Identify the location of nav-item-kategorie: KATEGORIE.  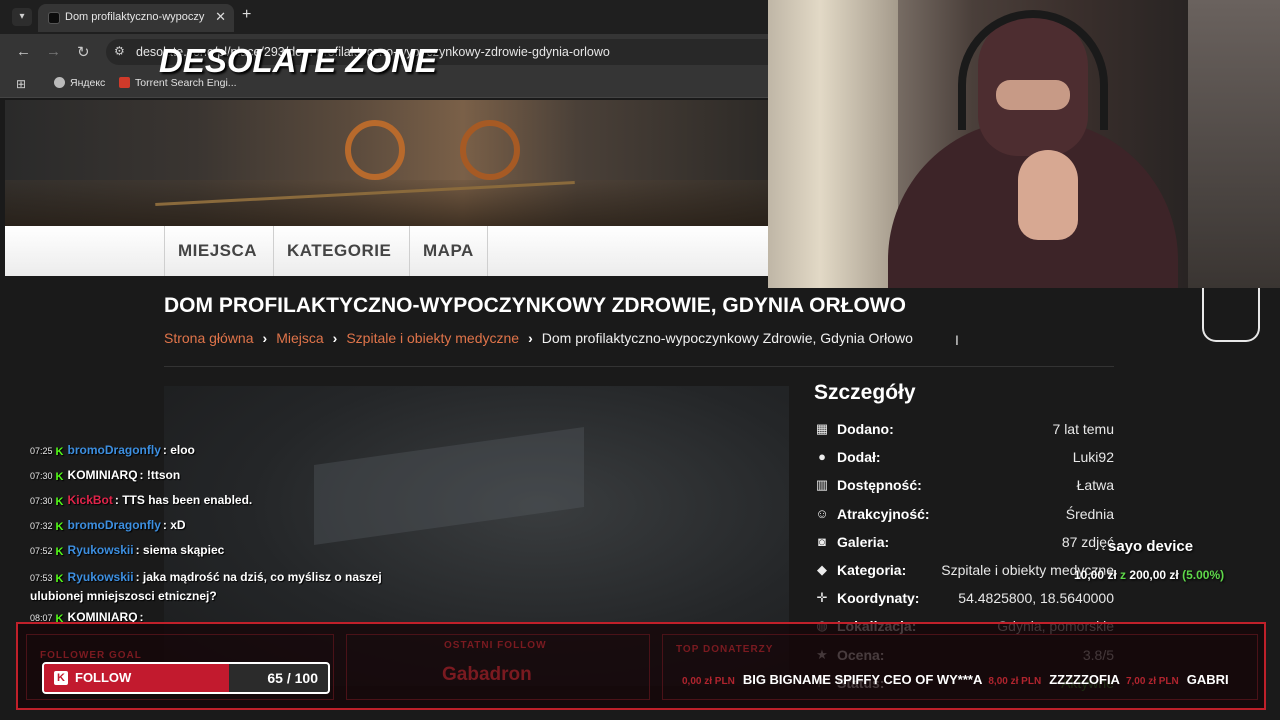
(338, 251).